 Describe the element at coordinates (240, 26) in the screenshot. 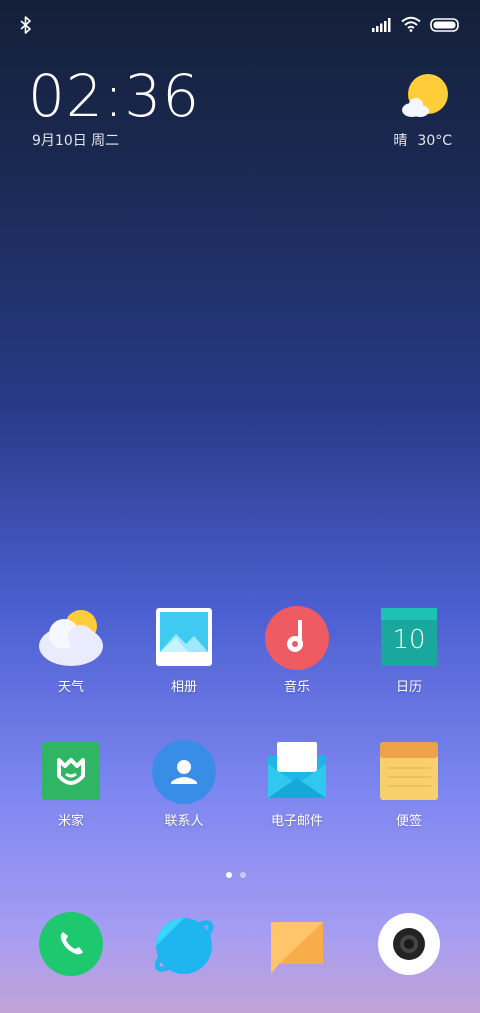

I see `status-bar` at that location.